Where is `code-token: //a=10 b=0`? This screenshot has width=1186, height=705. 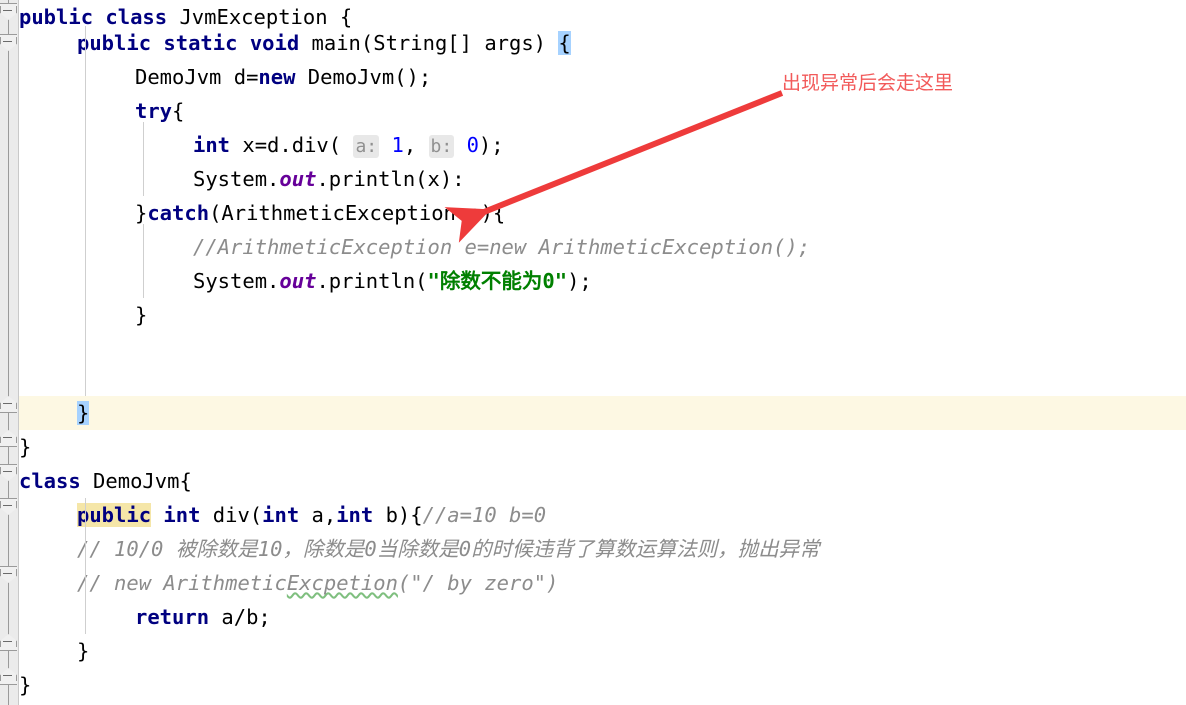 code-token: //a=10 b=0 is located at coordinates (484, 515).